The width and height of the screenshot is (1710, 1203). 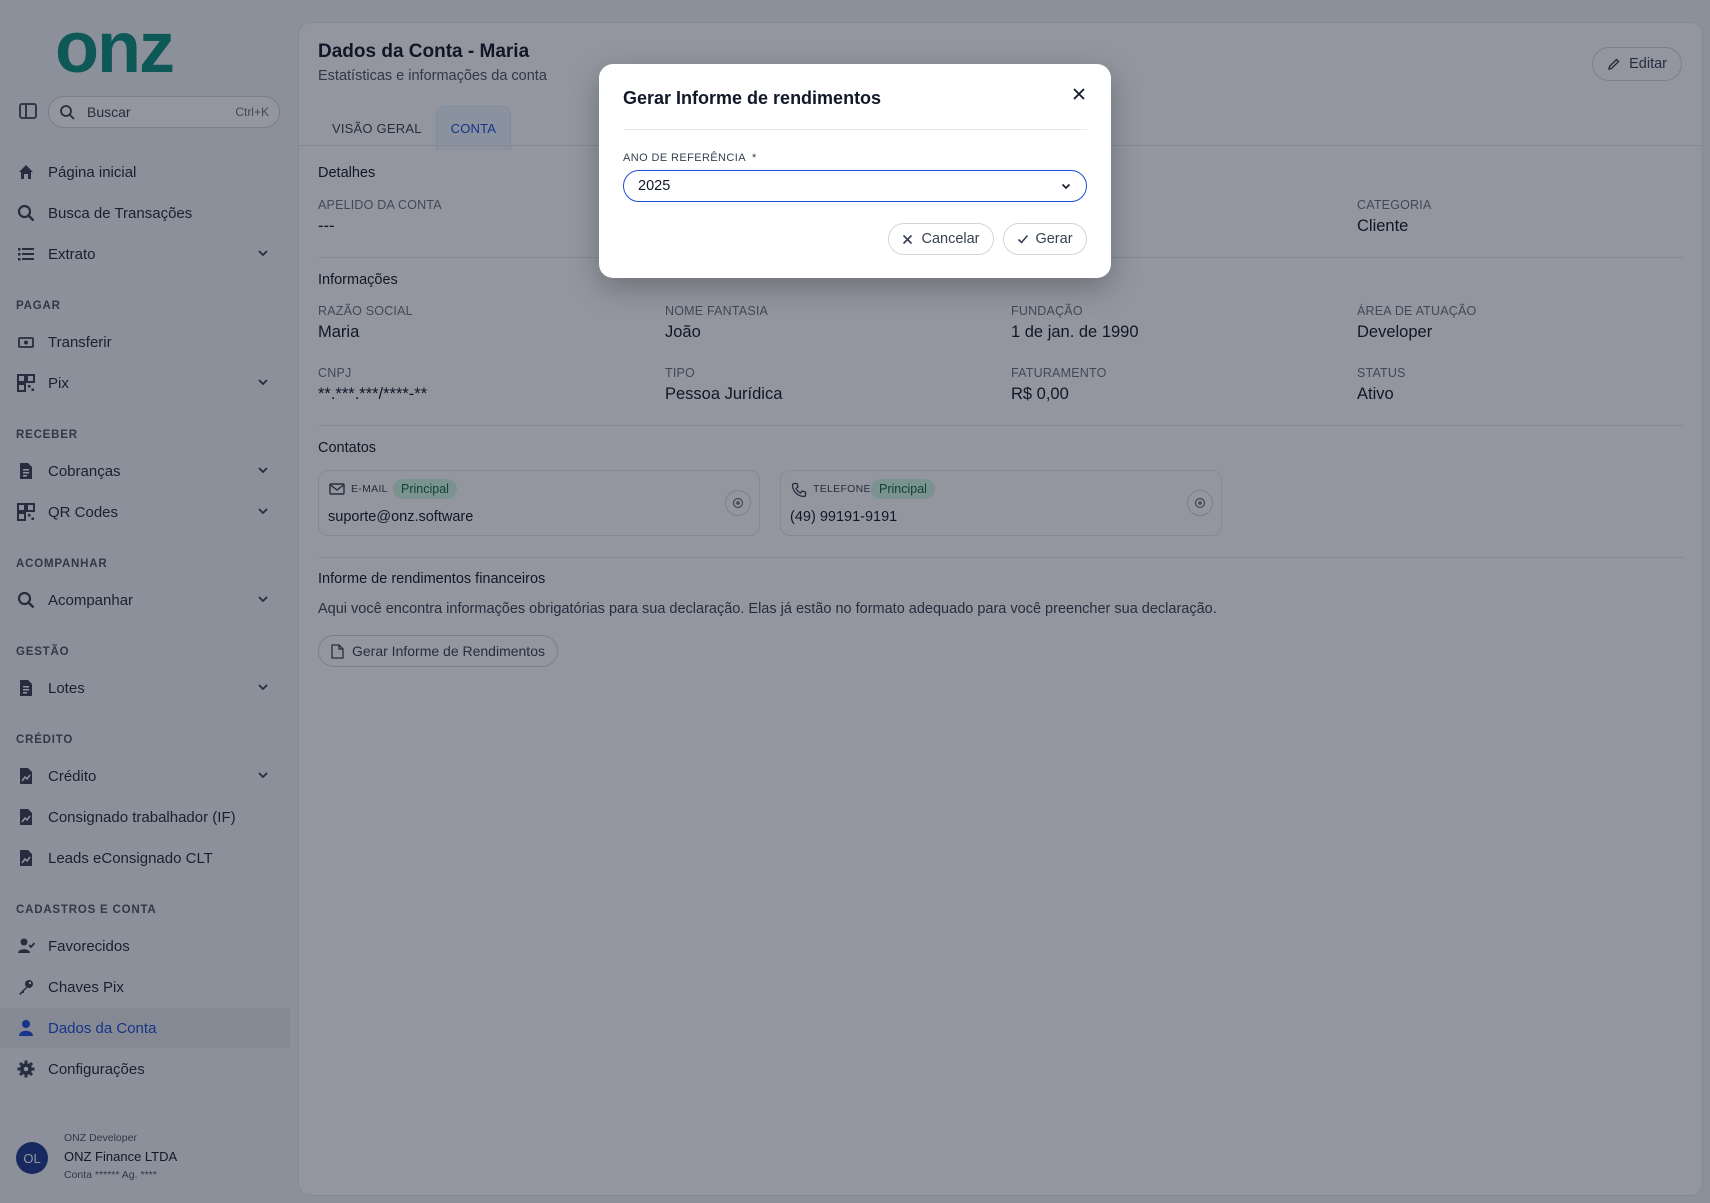 What do you see at coordinates (1023, 239) in the screenshot?
I see `check-icon` at bounding box center [1023, 239].